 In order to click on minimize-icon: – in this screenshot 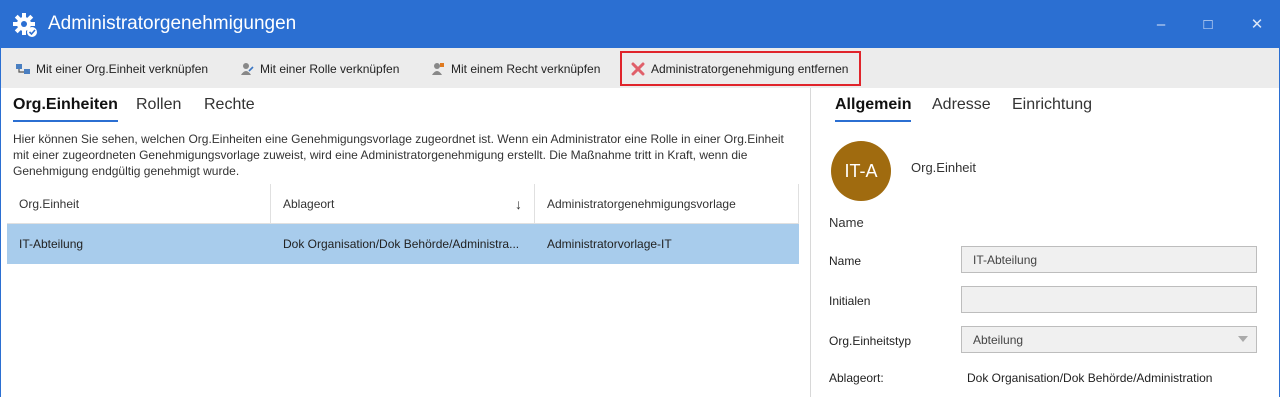, I will do `click(1161, 24)`.